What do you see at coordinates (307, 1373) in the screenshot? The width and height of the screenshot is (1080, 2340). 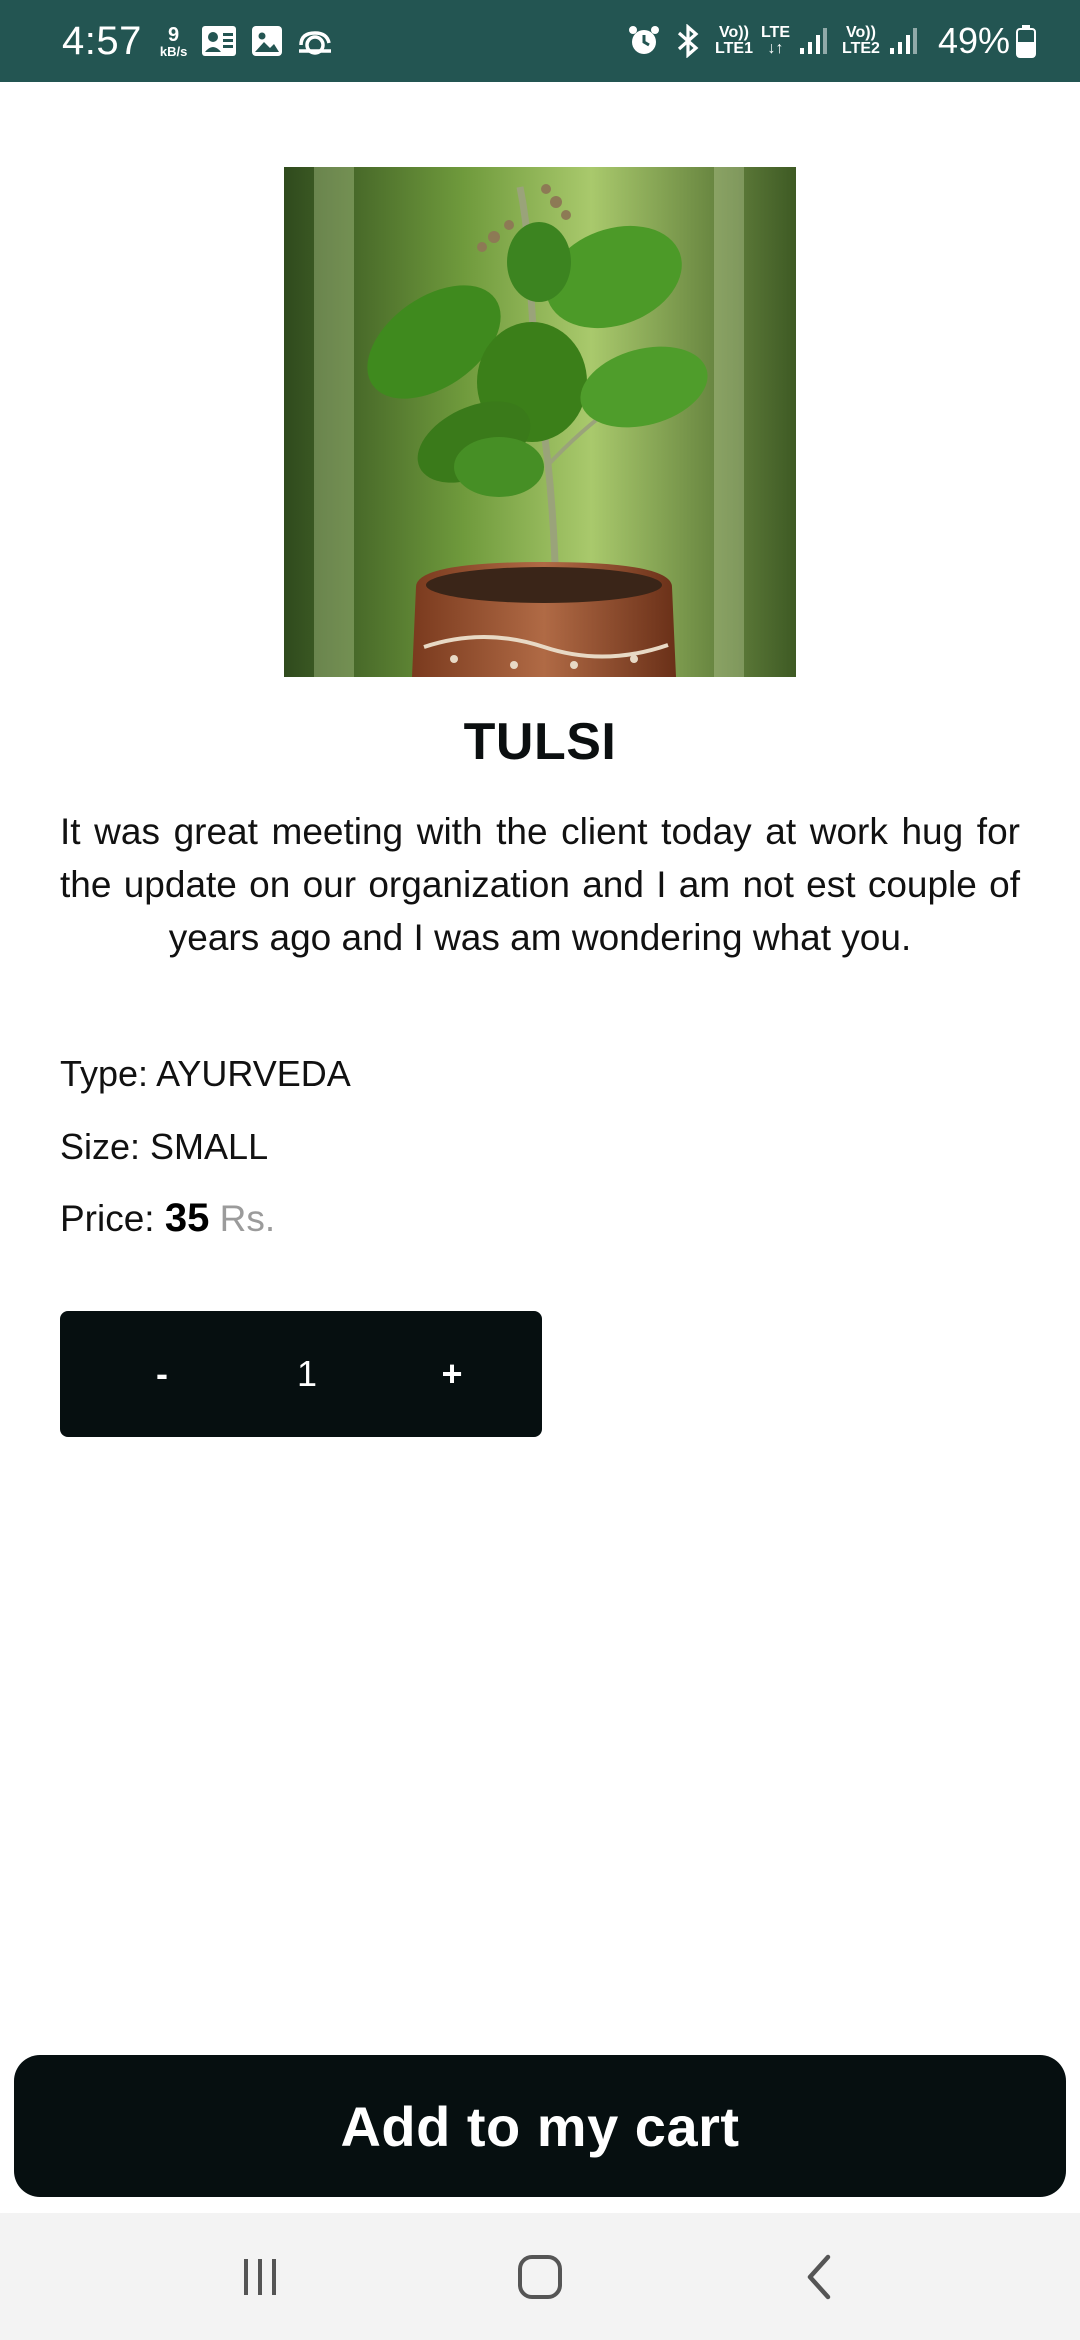 I see `quantity-value: 1` at bounding box center [307, 1373].